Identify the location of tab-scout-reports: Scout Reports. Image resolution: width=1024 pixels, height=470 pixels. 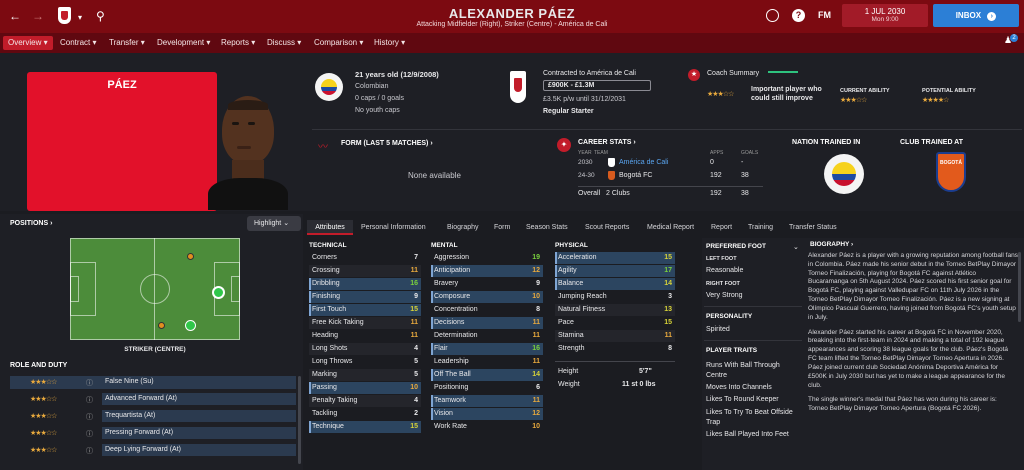
(607, 227).